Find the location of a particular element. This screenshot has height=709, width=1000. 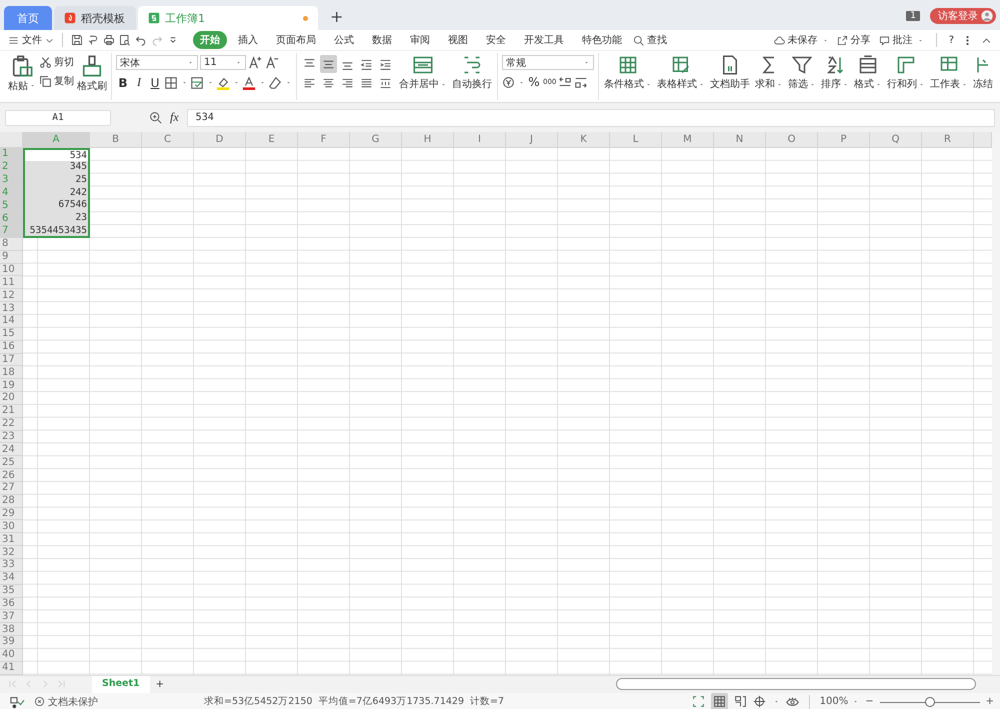

column-header: R is located at coordinates (948, 140).